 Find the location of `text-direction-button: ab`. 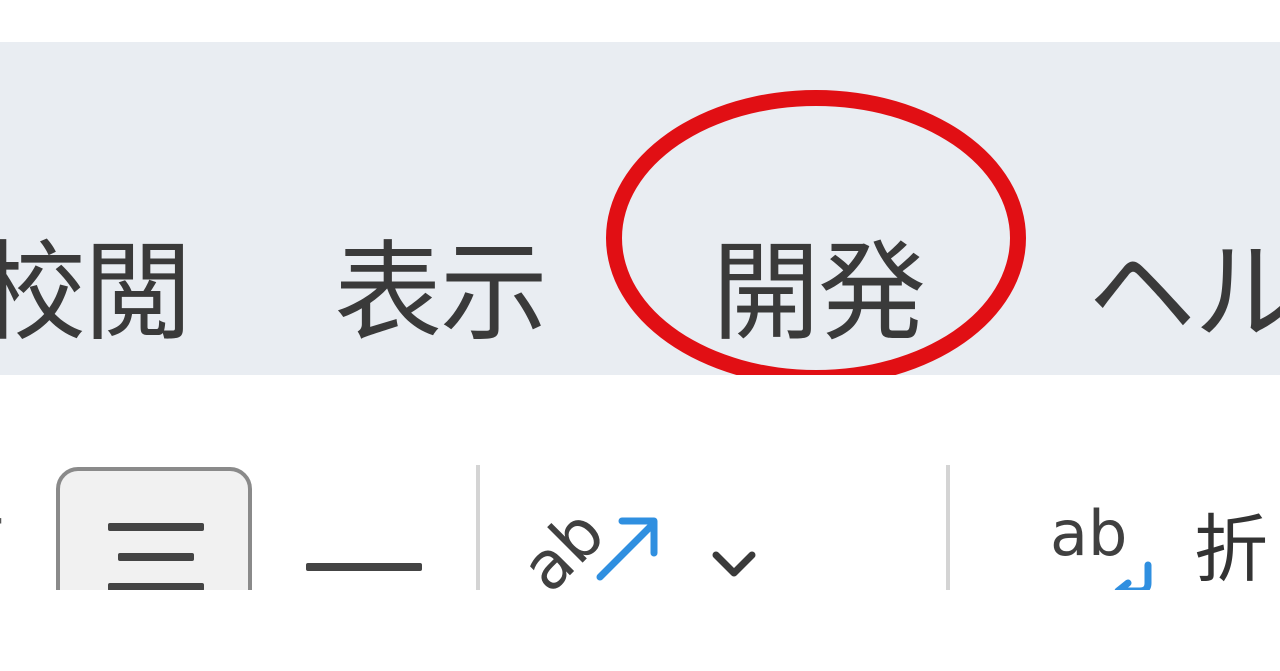

text-direction-button: ab is located at coordinates (591, 541).